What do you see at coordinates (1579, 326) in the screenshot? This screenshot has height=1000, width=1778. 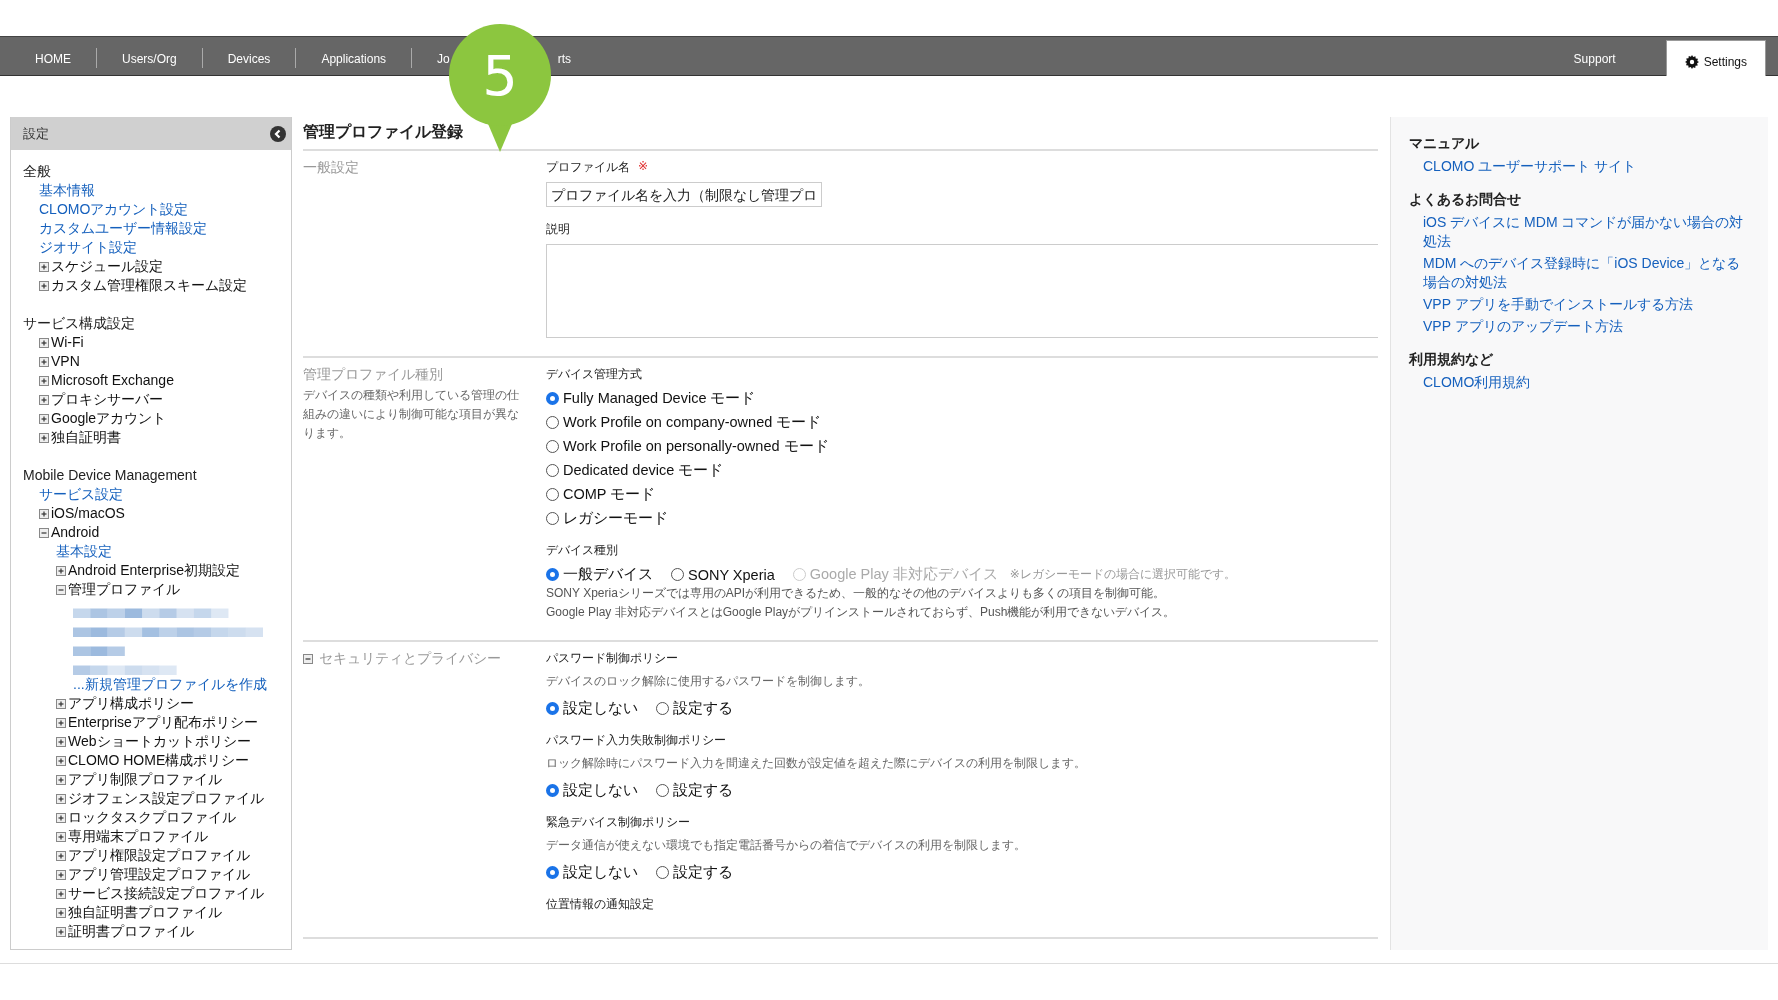 I see `help-link: VPP アプリのアップデート方法` at bounding box center [1579, 326].